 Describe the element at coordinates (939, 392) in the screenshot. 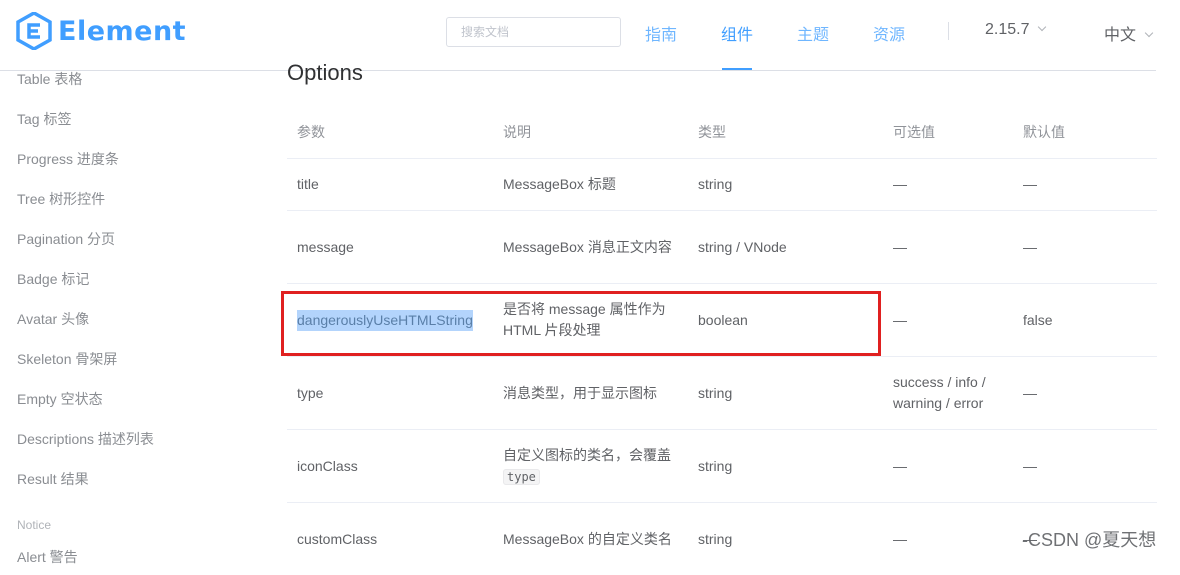

I see `options-cell: success / info / warning / error` at that location.